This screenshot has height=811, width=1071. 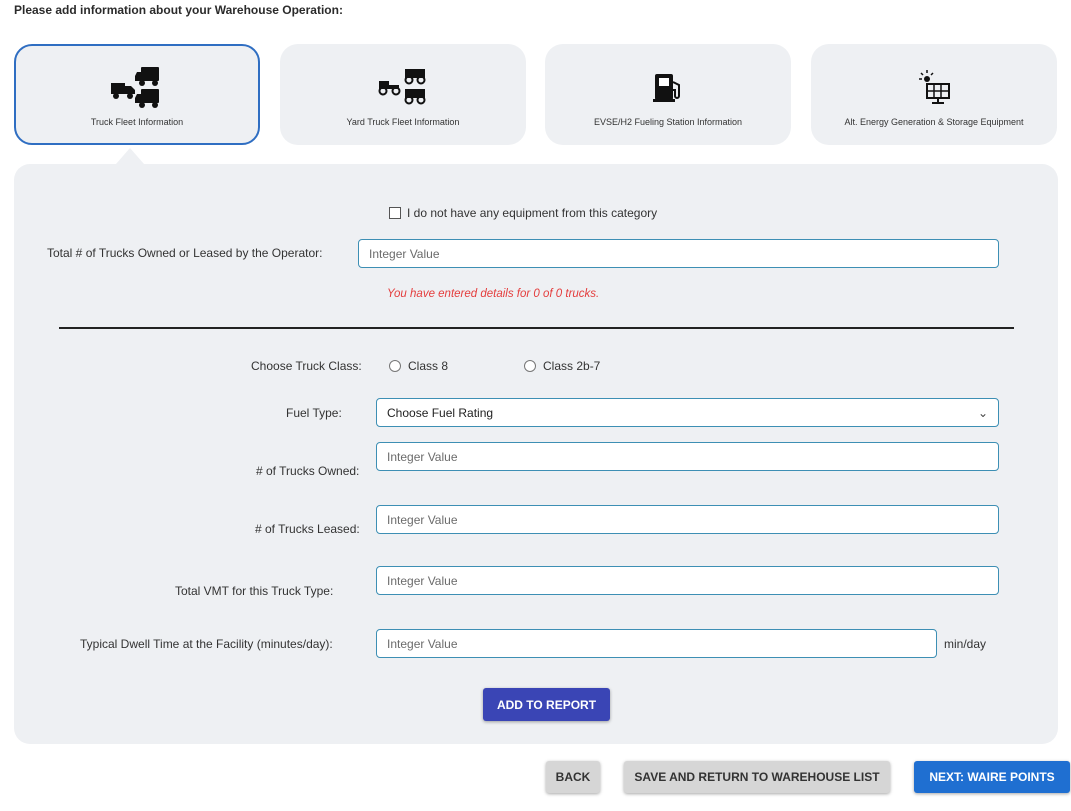 What do you see at coordinates (573, 777) in the screenshot?
I see `back-button: BACK` at bounding box center [573, 777].